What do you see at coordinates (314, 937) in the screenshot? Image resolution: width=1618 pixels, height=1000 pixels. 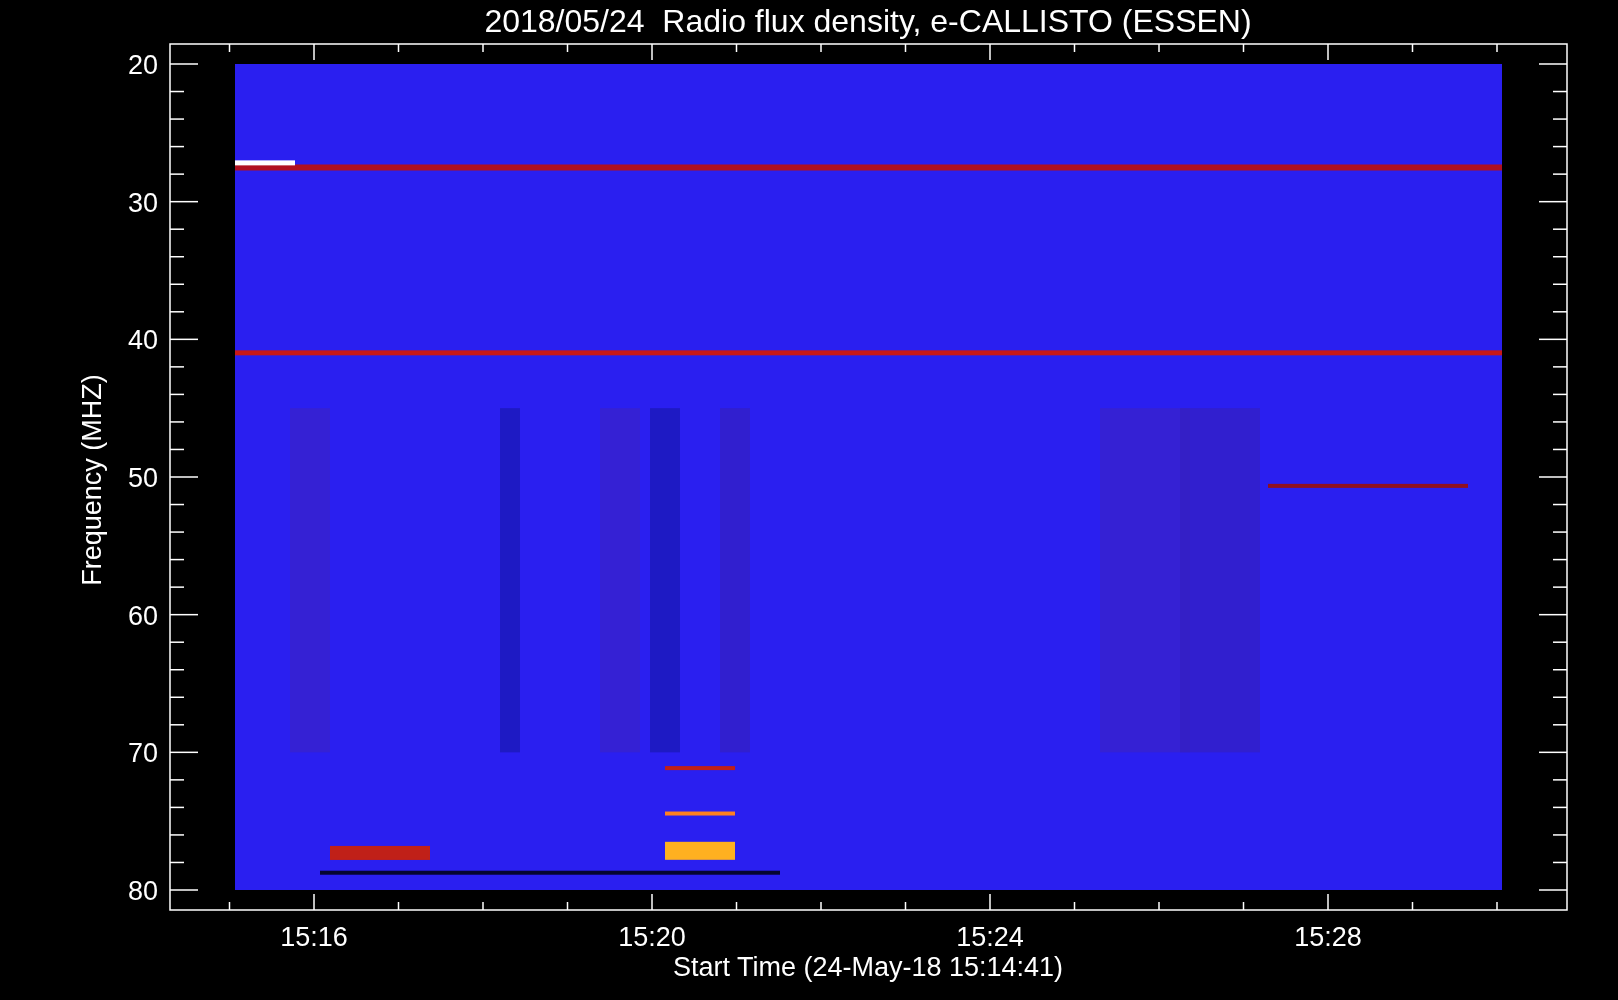 I see `x-tick-label: 15:16` at bounding box center [314, 937].